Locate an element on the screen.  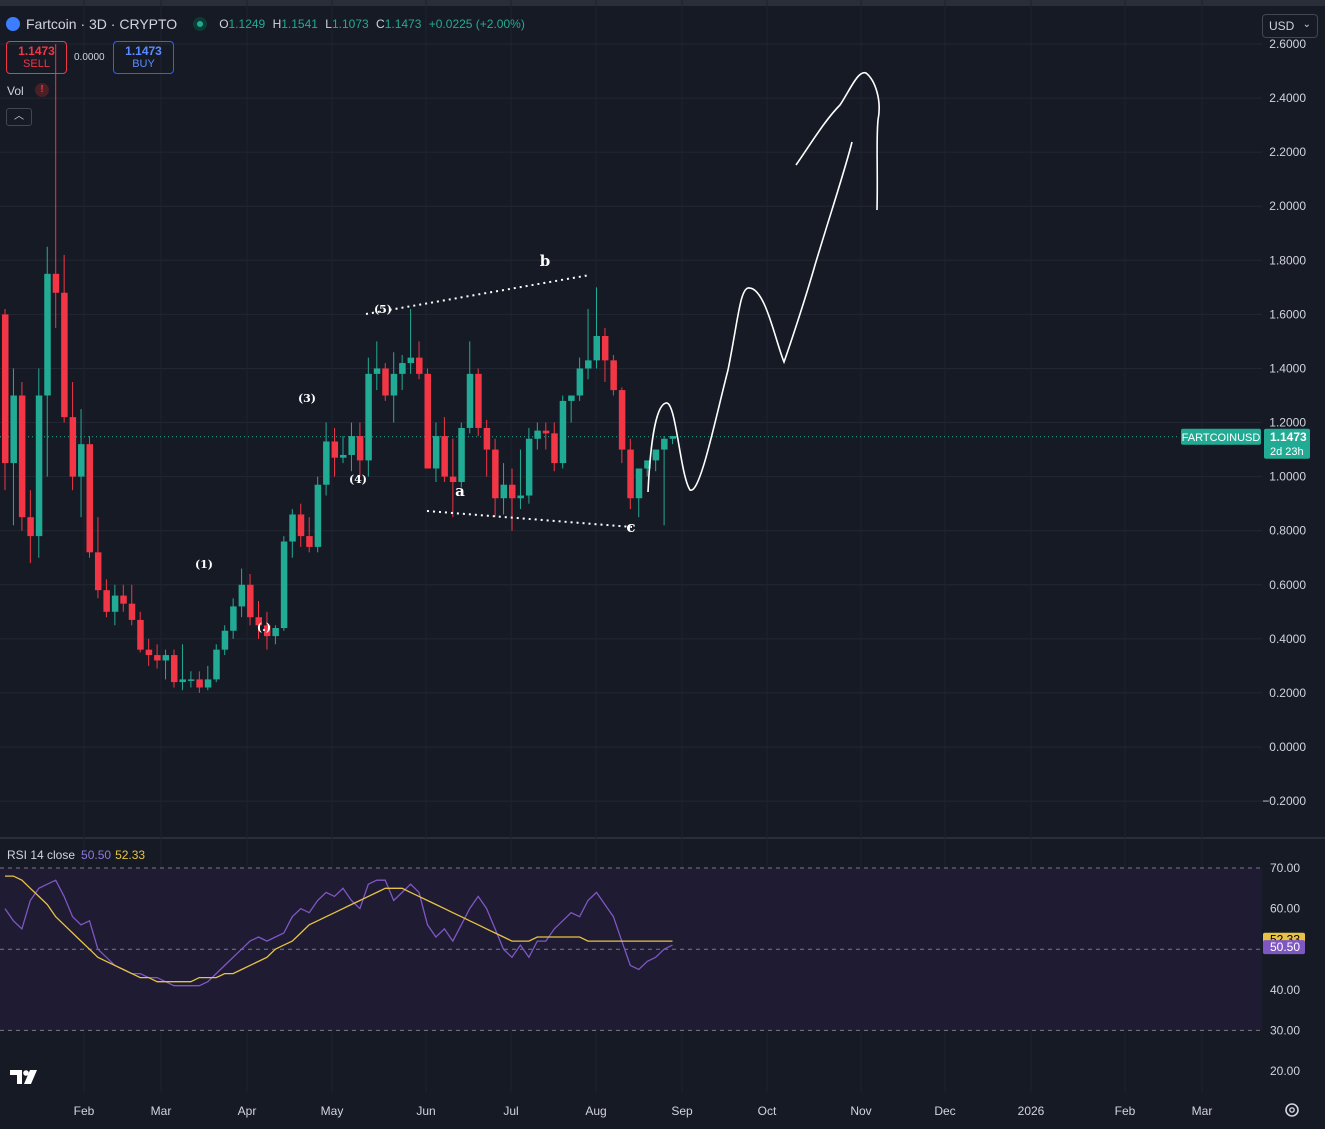
gear-icon is located at coordinates (1292, 1110).